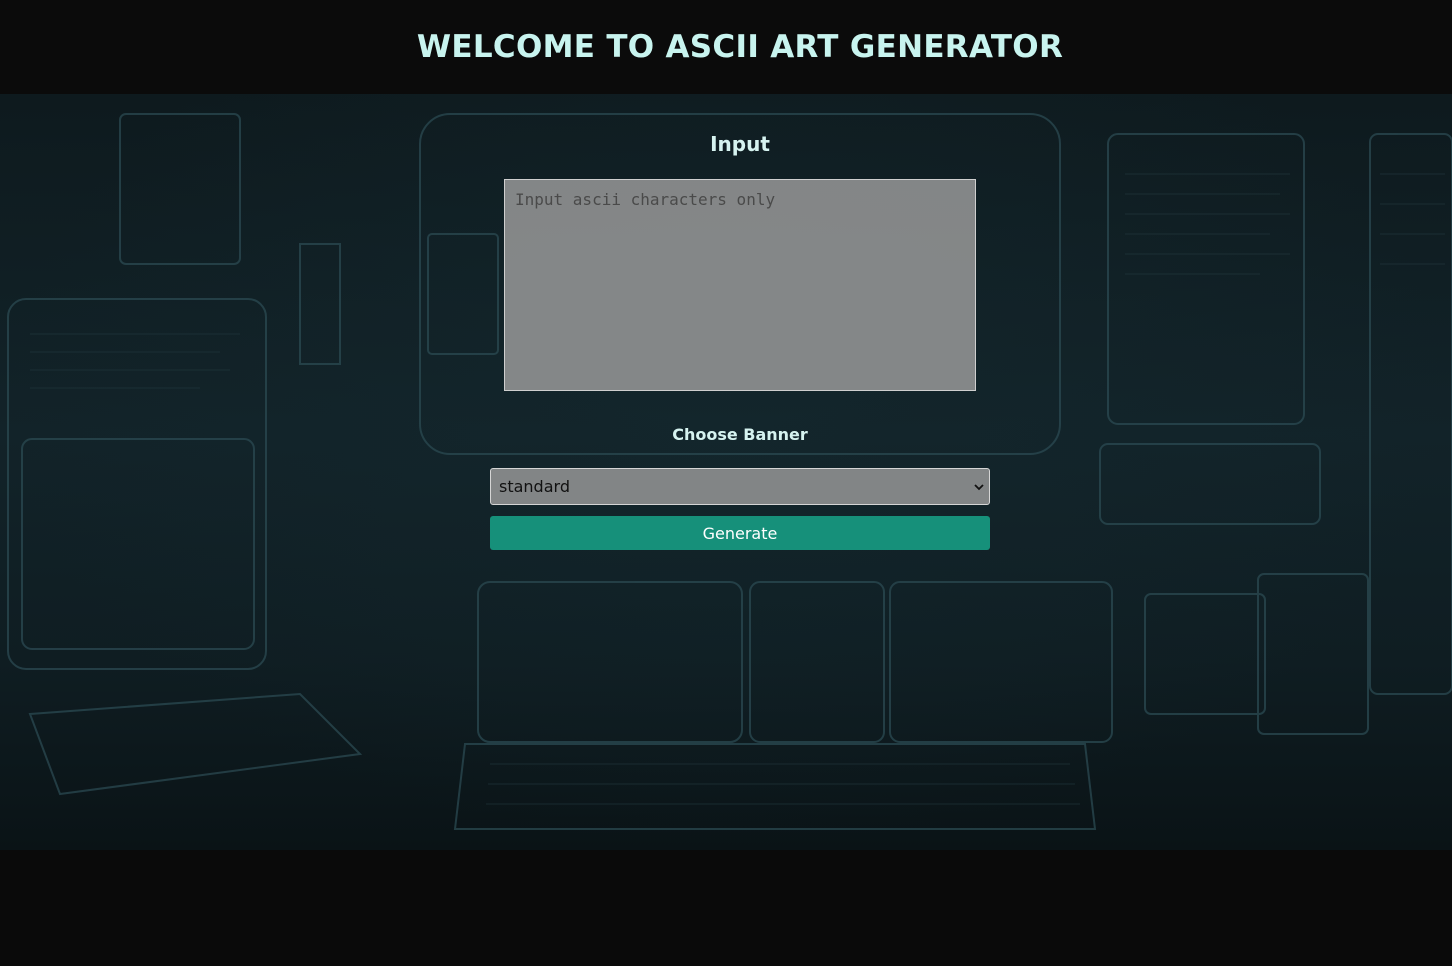 Image resolution: width=1452 pixels, height=966 pixels. What do you see at coordinates (726, 908) in the screenshot?
I see `page-footer` at bounding box center [726, 908].